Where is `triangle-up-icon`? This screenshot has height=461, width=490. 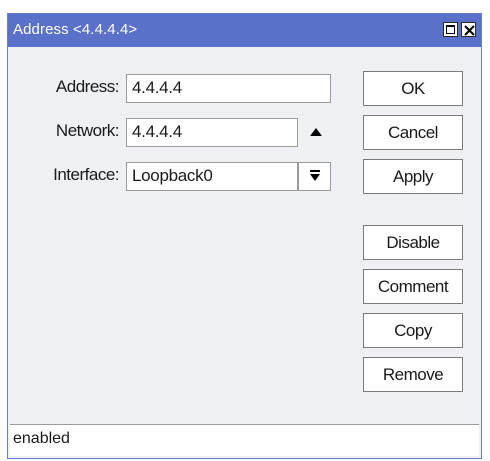
triangle-up-icon is located at coordinates (316, 132).